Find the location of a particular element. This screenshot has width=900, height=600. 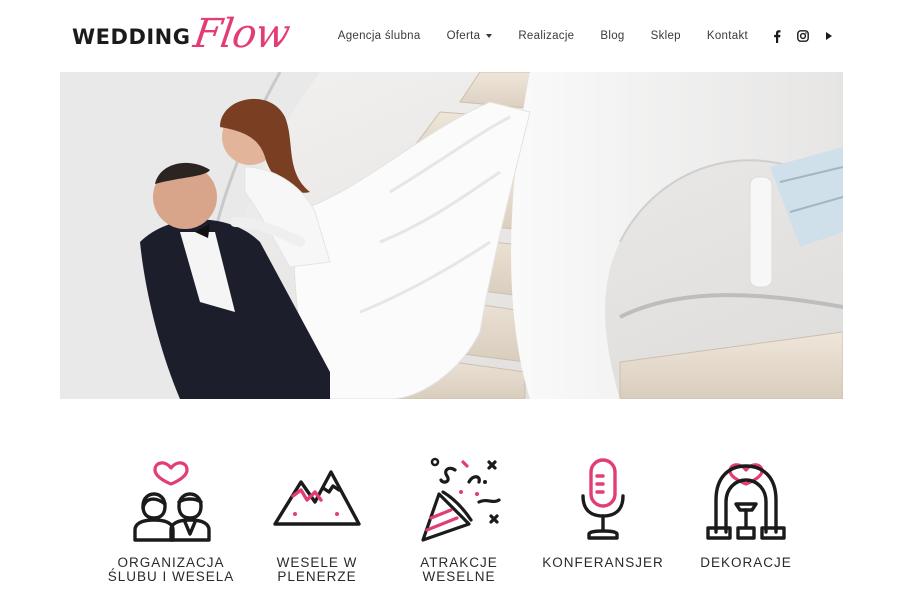

site-logo: WEDDING Flow is located at coordinates (182, 37).